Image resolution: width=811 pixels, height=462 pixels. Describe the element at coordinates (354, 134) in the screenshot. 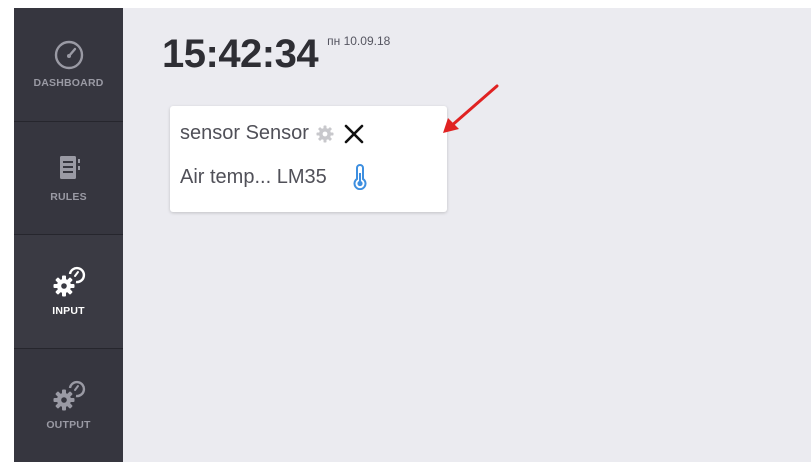

I see `close-icon` at that location.